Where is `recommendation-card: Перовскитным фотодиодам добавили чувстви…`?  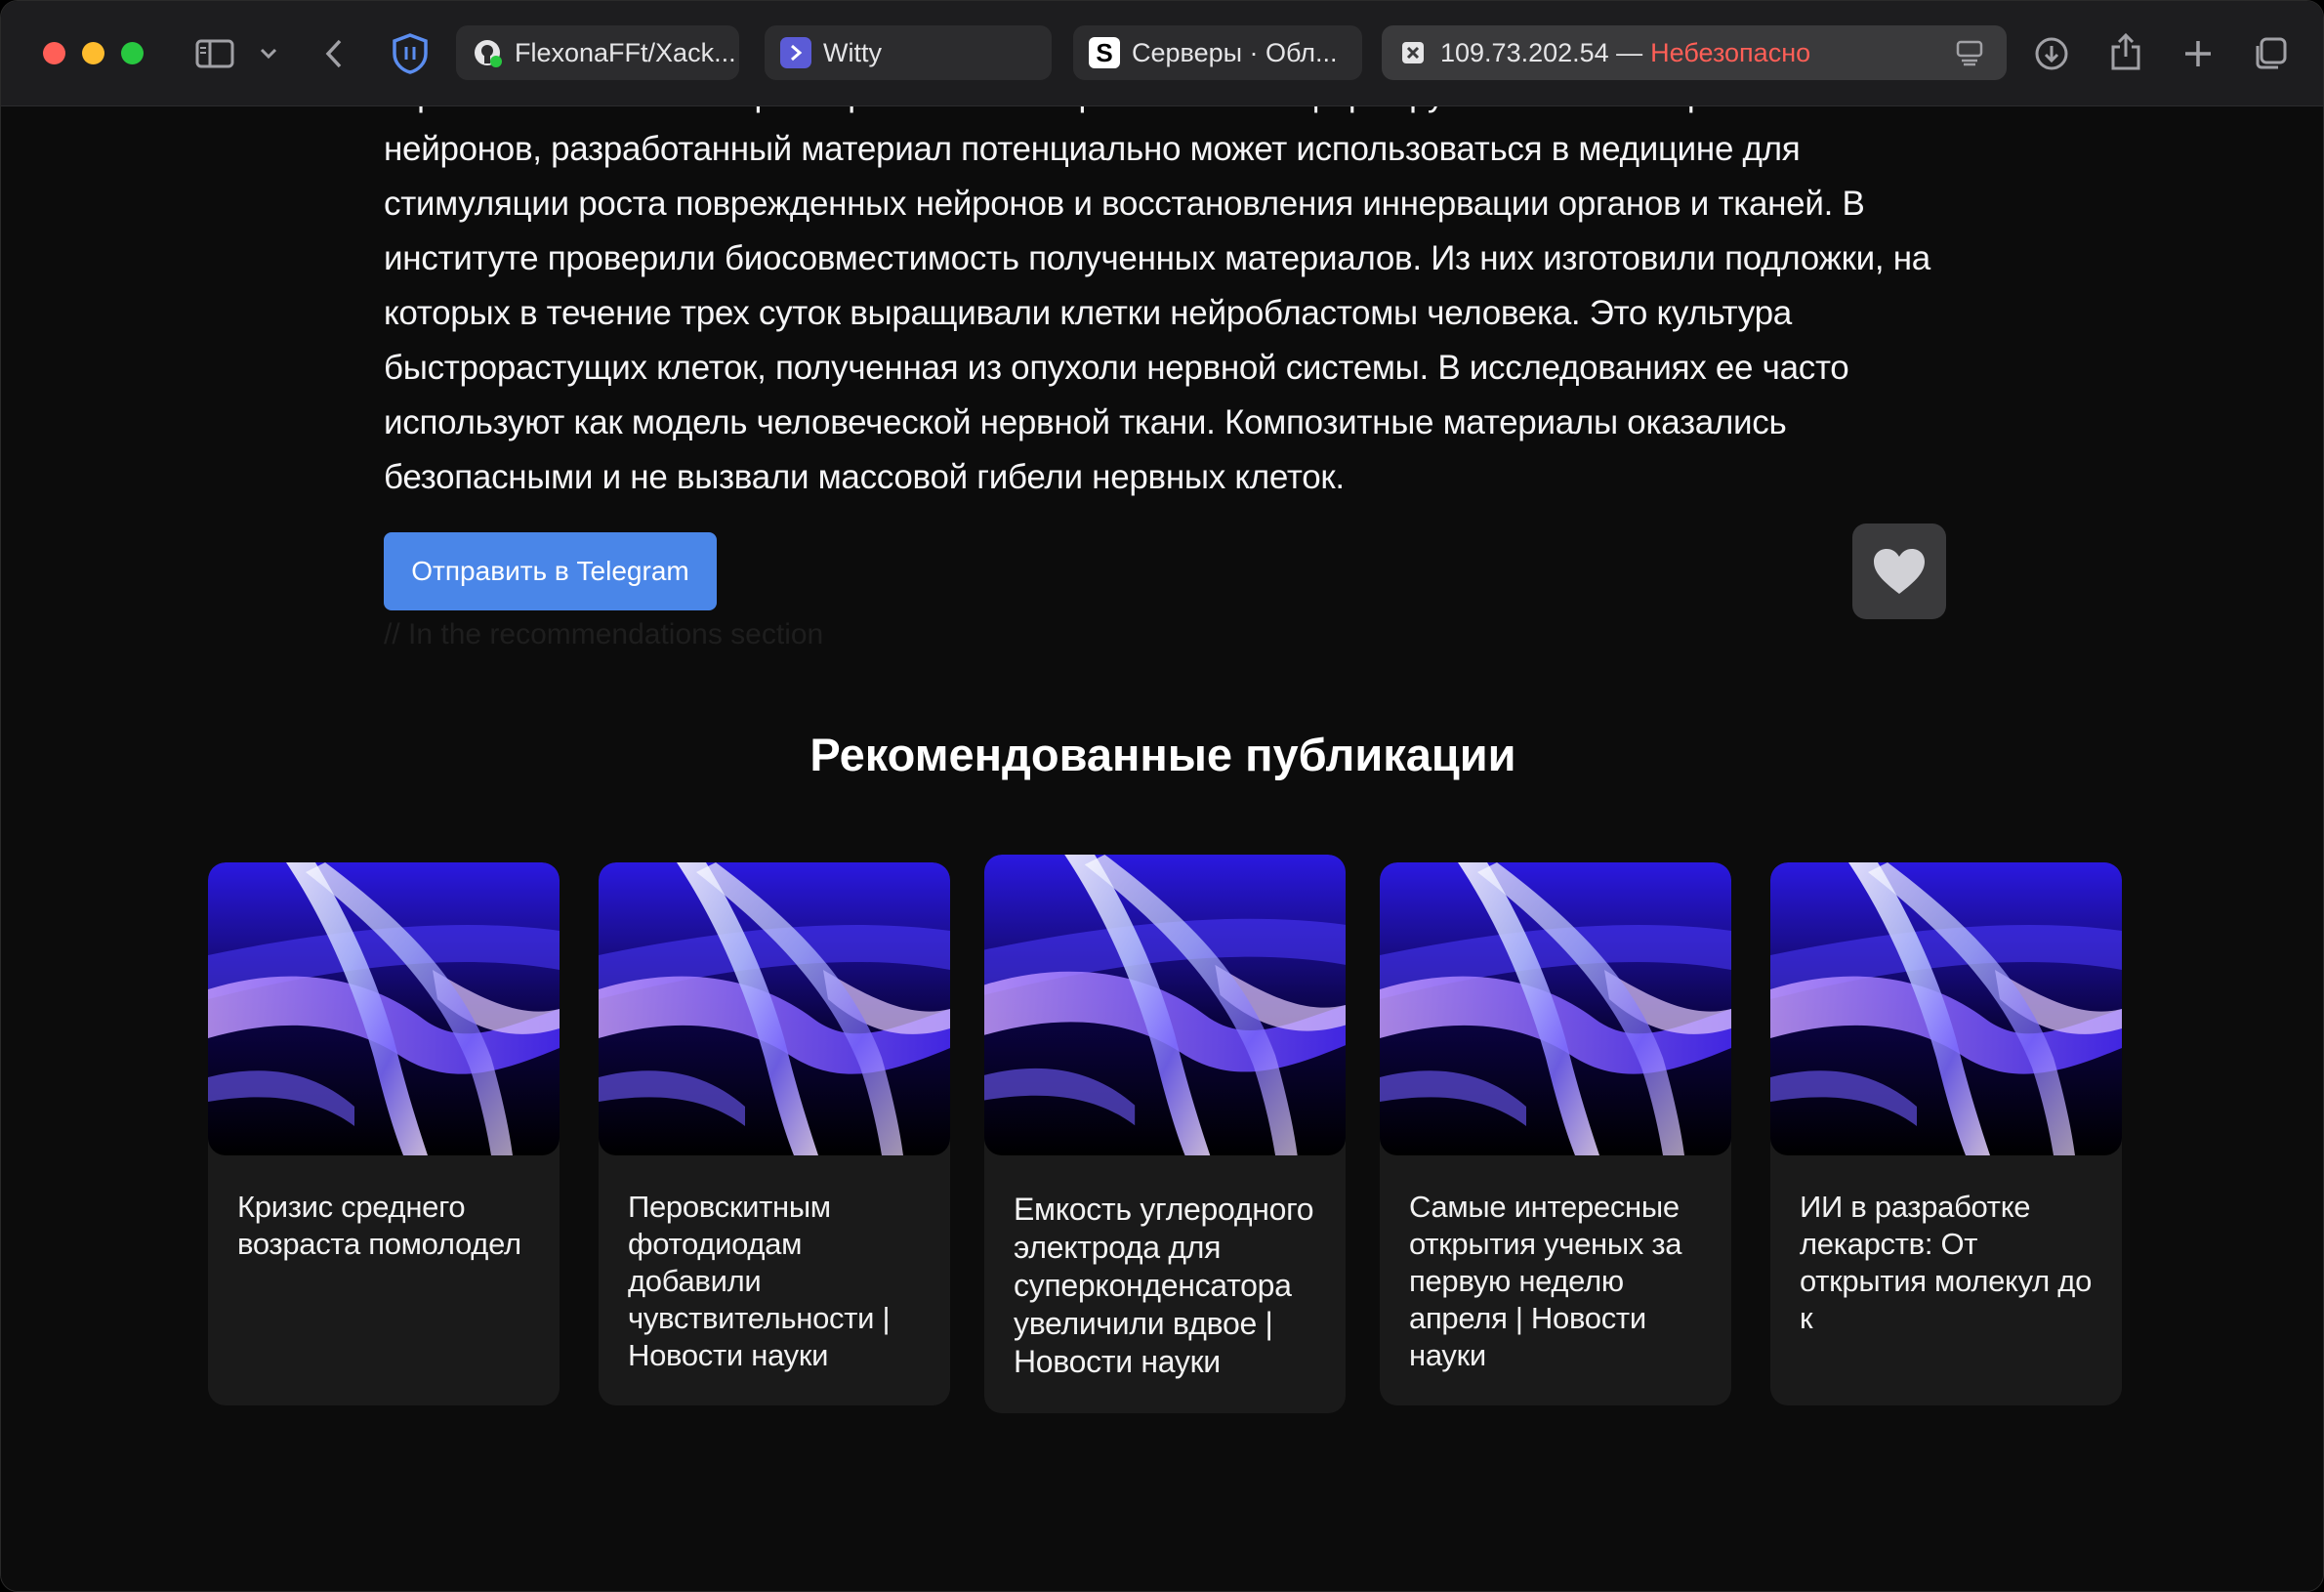 recommendation-card: Перовскитным фотодиодам добавили чувстви… is located at coordinates (774, 1133).